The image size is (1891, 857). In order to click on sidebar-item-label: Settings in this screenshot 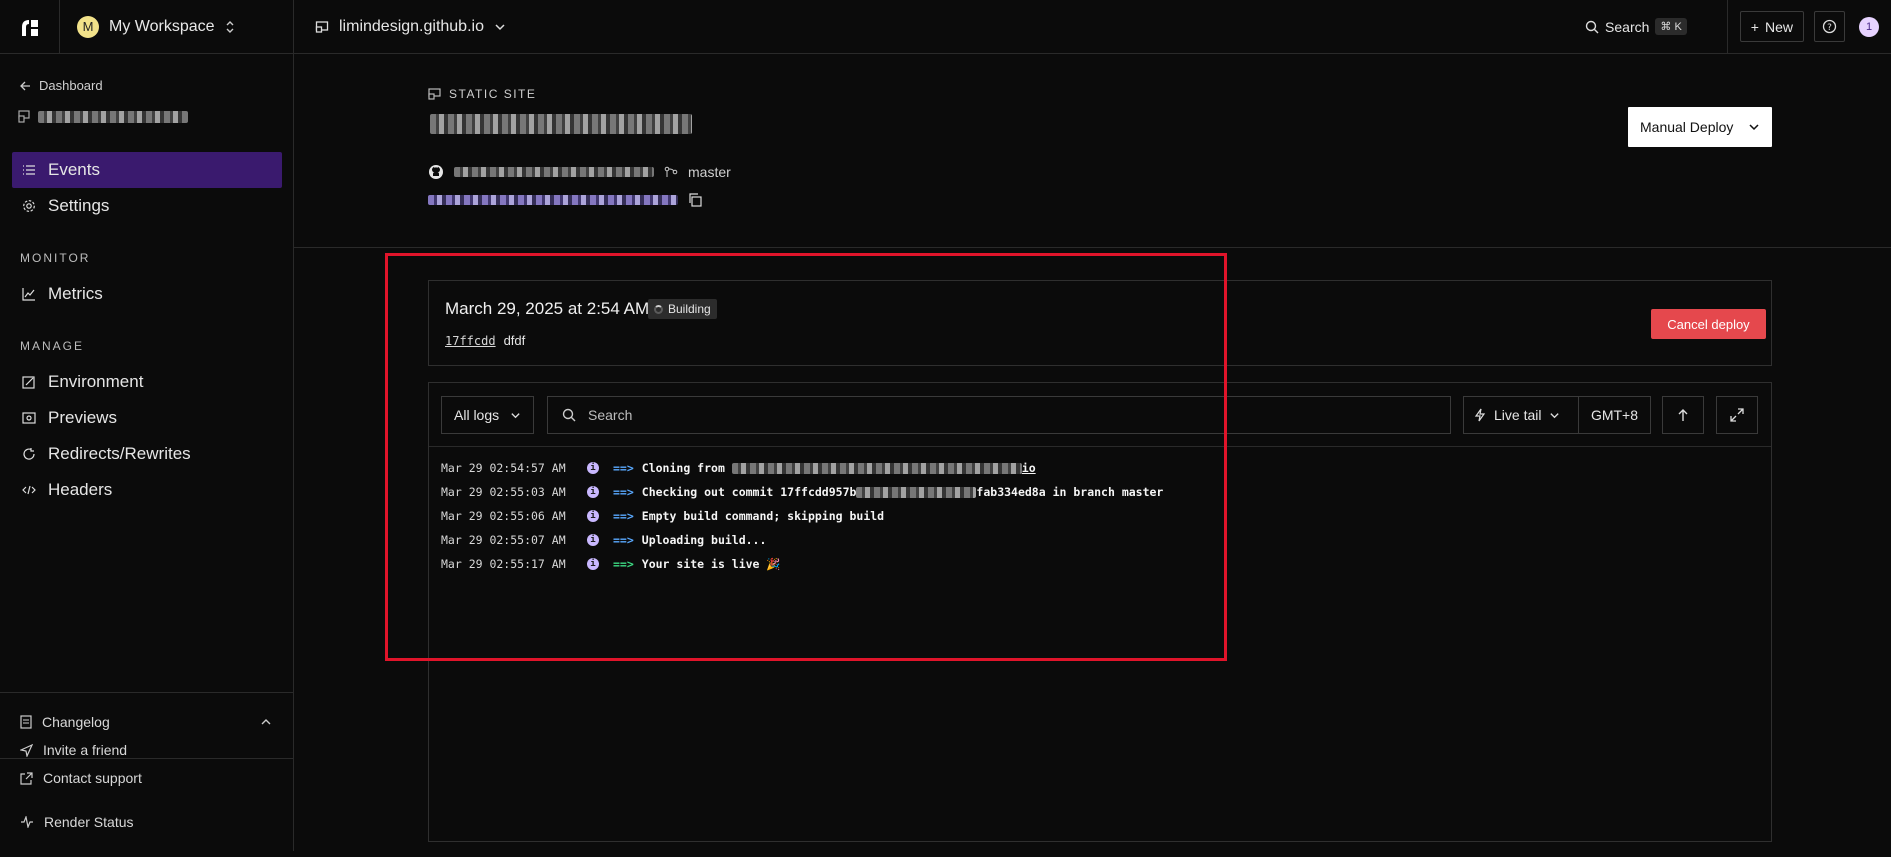, I will do `click(79, 205)`.